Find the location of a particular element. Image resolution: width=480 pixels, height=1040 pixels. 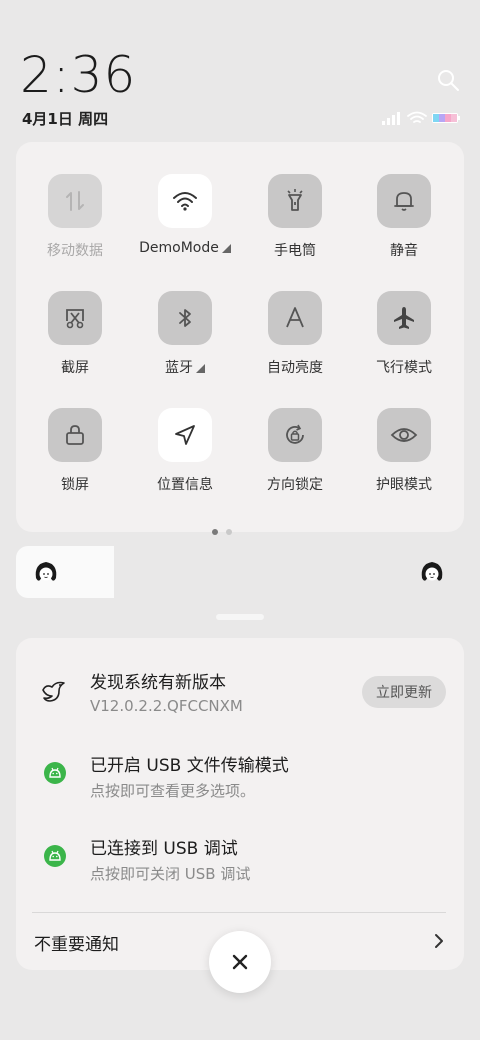

location-icon is located at coordinates (185, 435).